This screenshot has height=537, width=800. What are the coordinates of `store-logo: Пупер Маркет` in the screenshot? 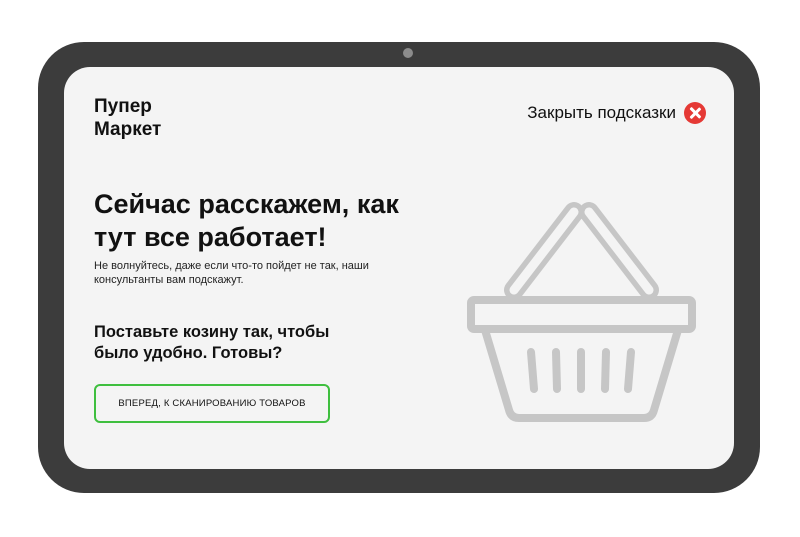 It's located at (154, 118).